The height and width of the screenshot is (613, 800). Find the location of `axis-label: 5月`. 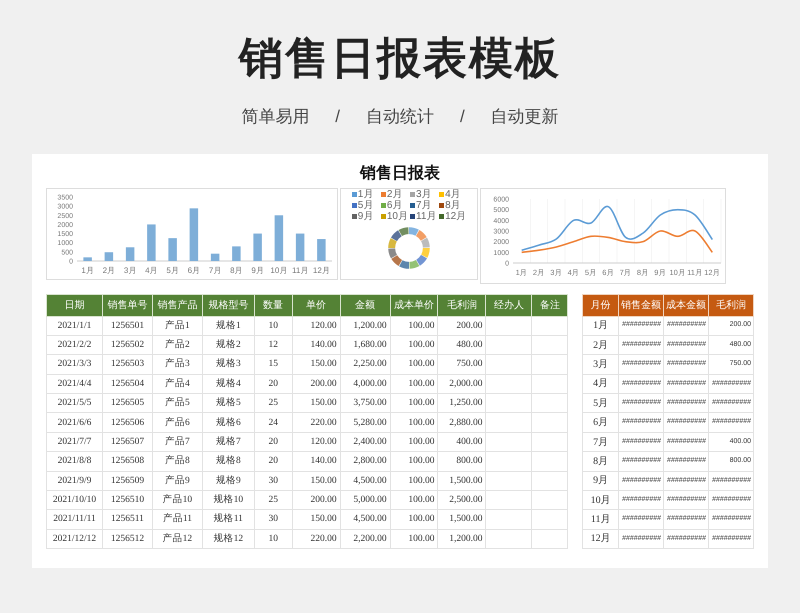

axis-label: 5月 is located at coordinates (172, 270).